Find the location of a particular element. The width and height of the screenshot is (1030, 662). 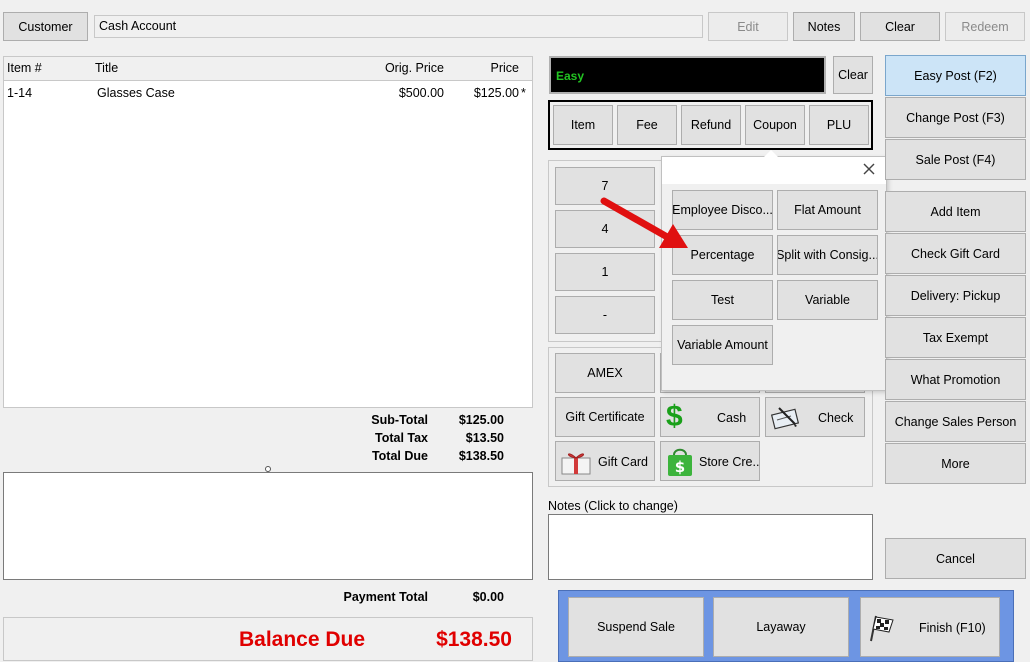

coupon-option-variable: Variable is located at coordinates (827, 300).